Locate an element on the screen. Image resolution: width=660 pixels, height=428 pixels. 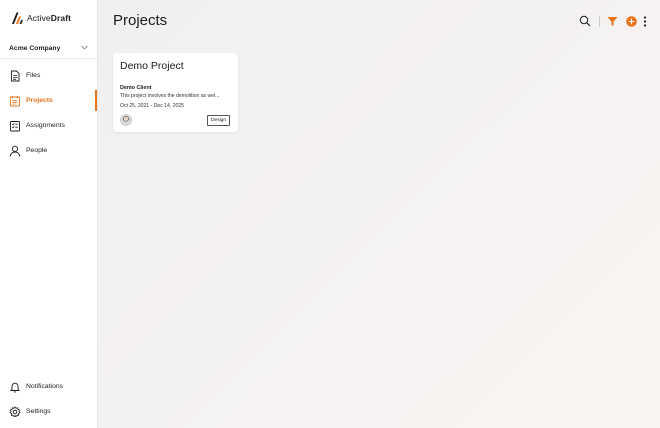
sidebar-item-label: People is located at coordinates (37, 150).